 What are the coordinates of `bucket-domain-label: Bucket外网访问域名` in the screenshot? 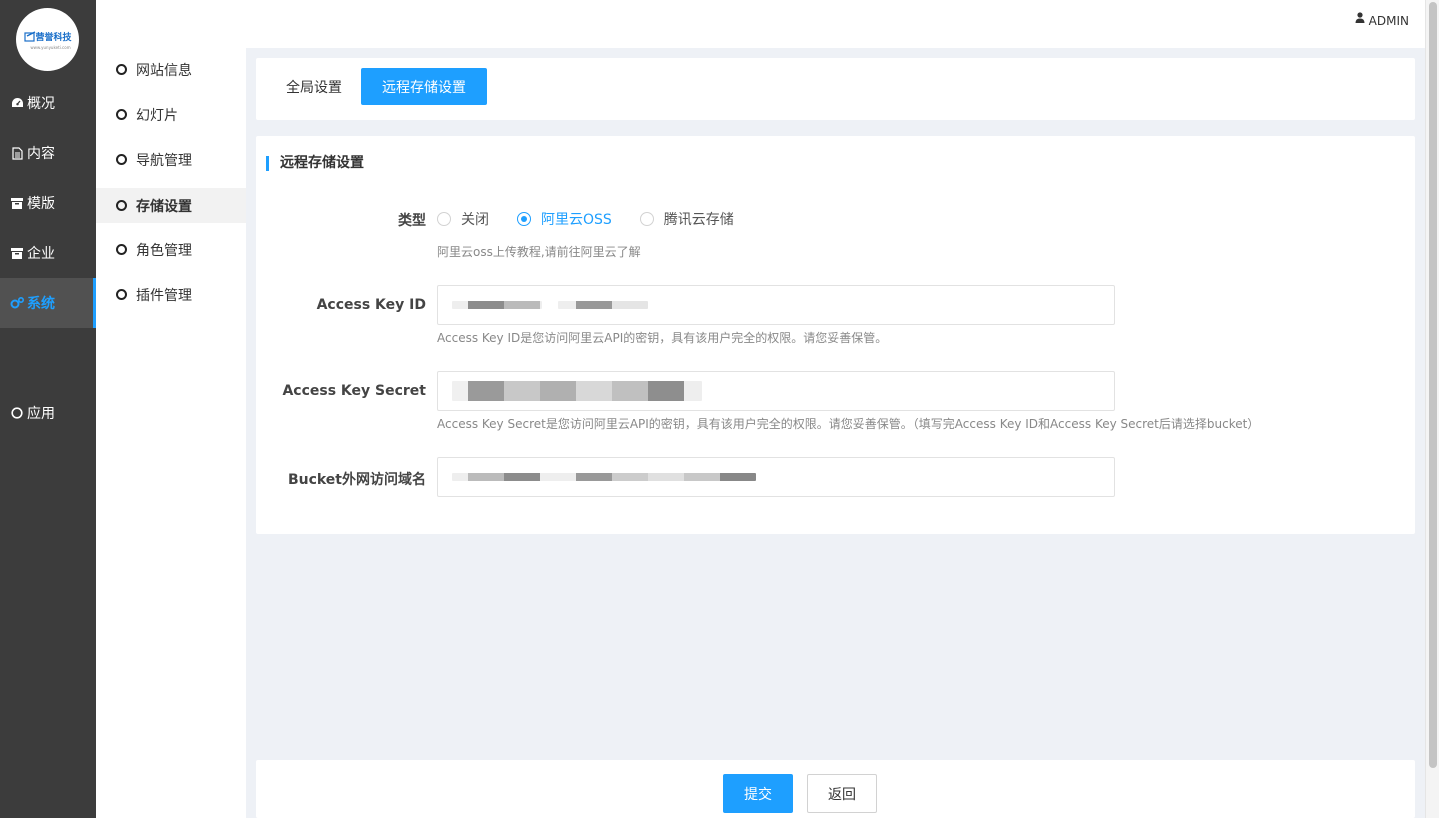 It's located at (356, 480).